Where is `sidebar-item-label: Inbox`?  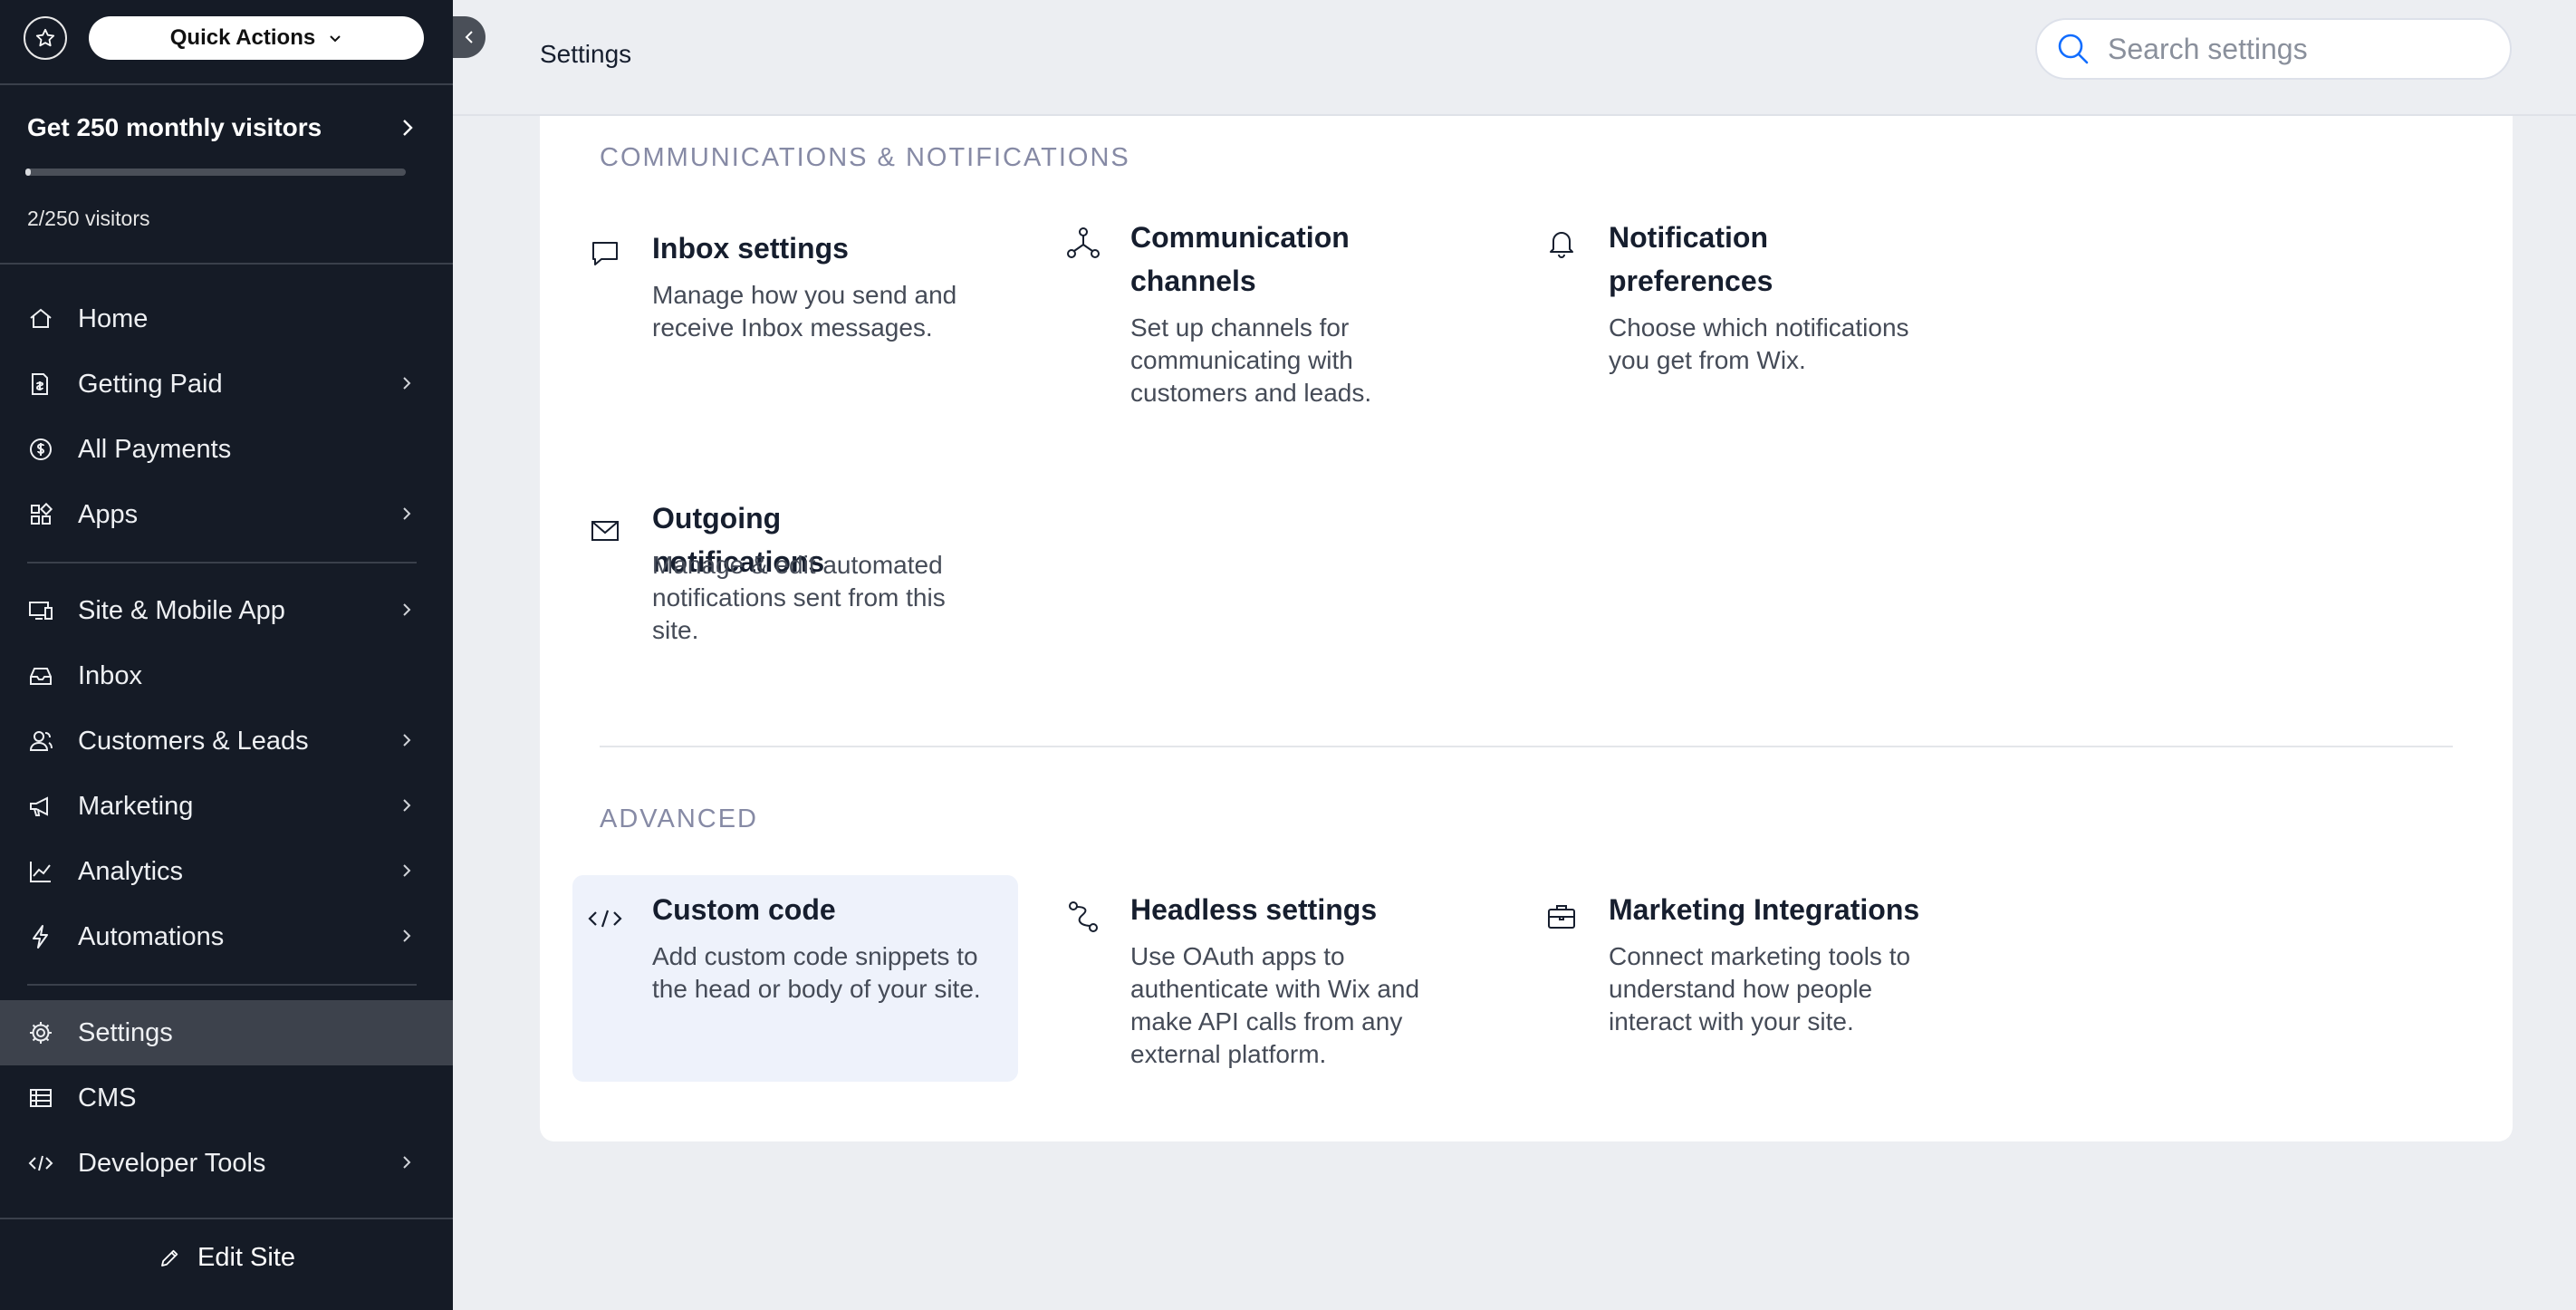
sidebar-item-label: Inbox is located at coordinates (110, 675).